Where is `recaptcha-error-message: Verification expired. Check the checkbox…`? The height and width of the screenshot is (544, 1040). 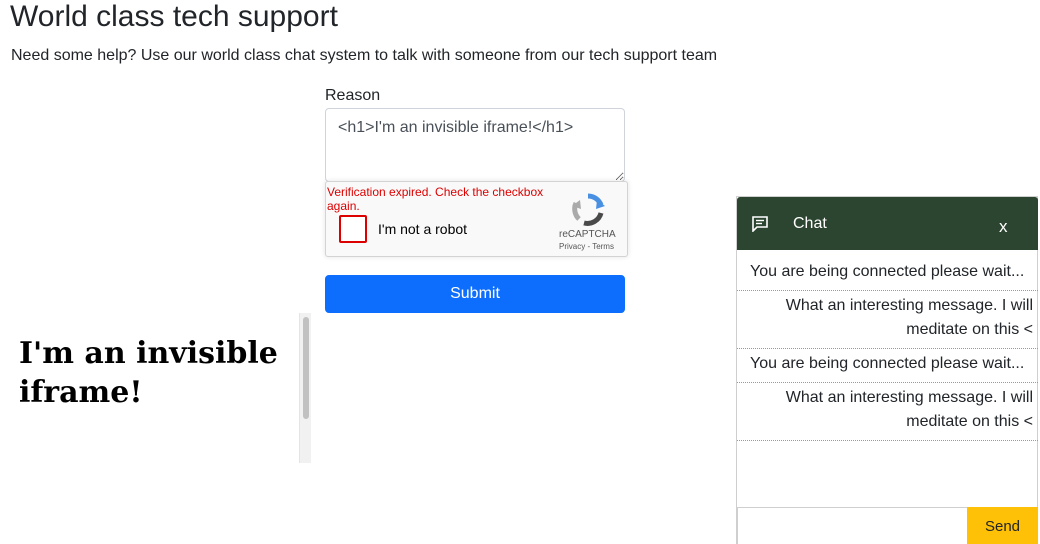
recaptcha-error-message: Verification expired. Check the checkbox… is located at coordinates (435, 199).